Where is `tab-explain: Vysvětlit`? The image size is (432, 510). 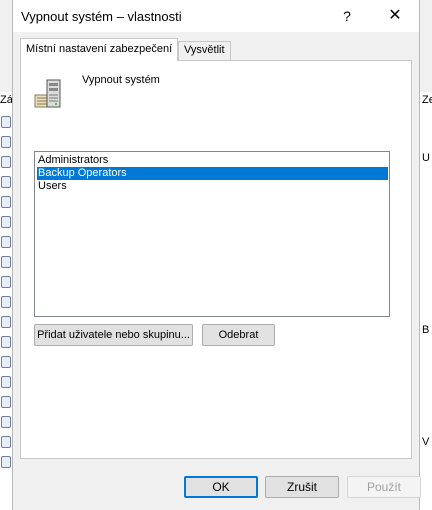
tab-explain: Vysvětlit is located at coordinates (204, 50).